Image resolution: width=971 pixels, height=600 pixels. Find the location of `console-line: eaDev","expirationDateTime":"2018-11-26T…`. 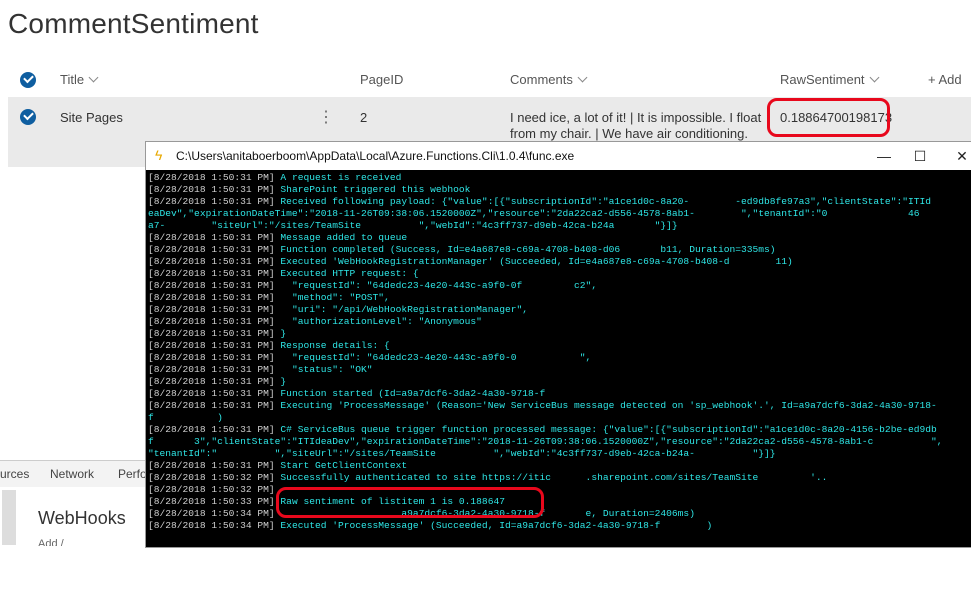

console-line: eaDev","expirationDateTime":"2018-11-26T… is located at coordinates (534, 213).